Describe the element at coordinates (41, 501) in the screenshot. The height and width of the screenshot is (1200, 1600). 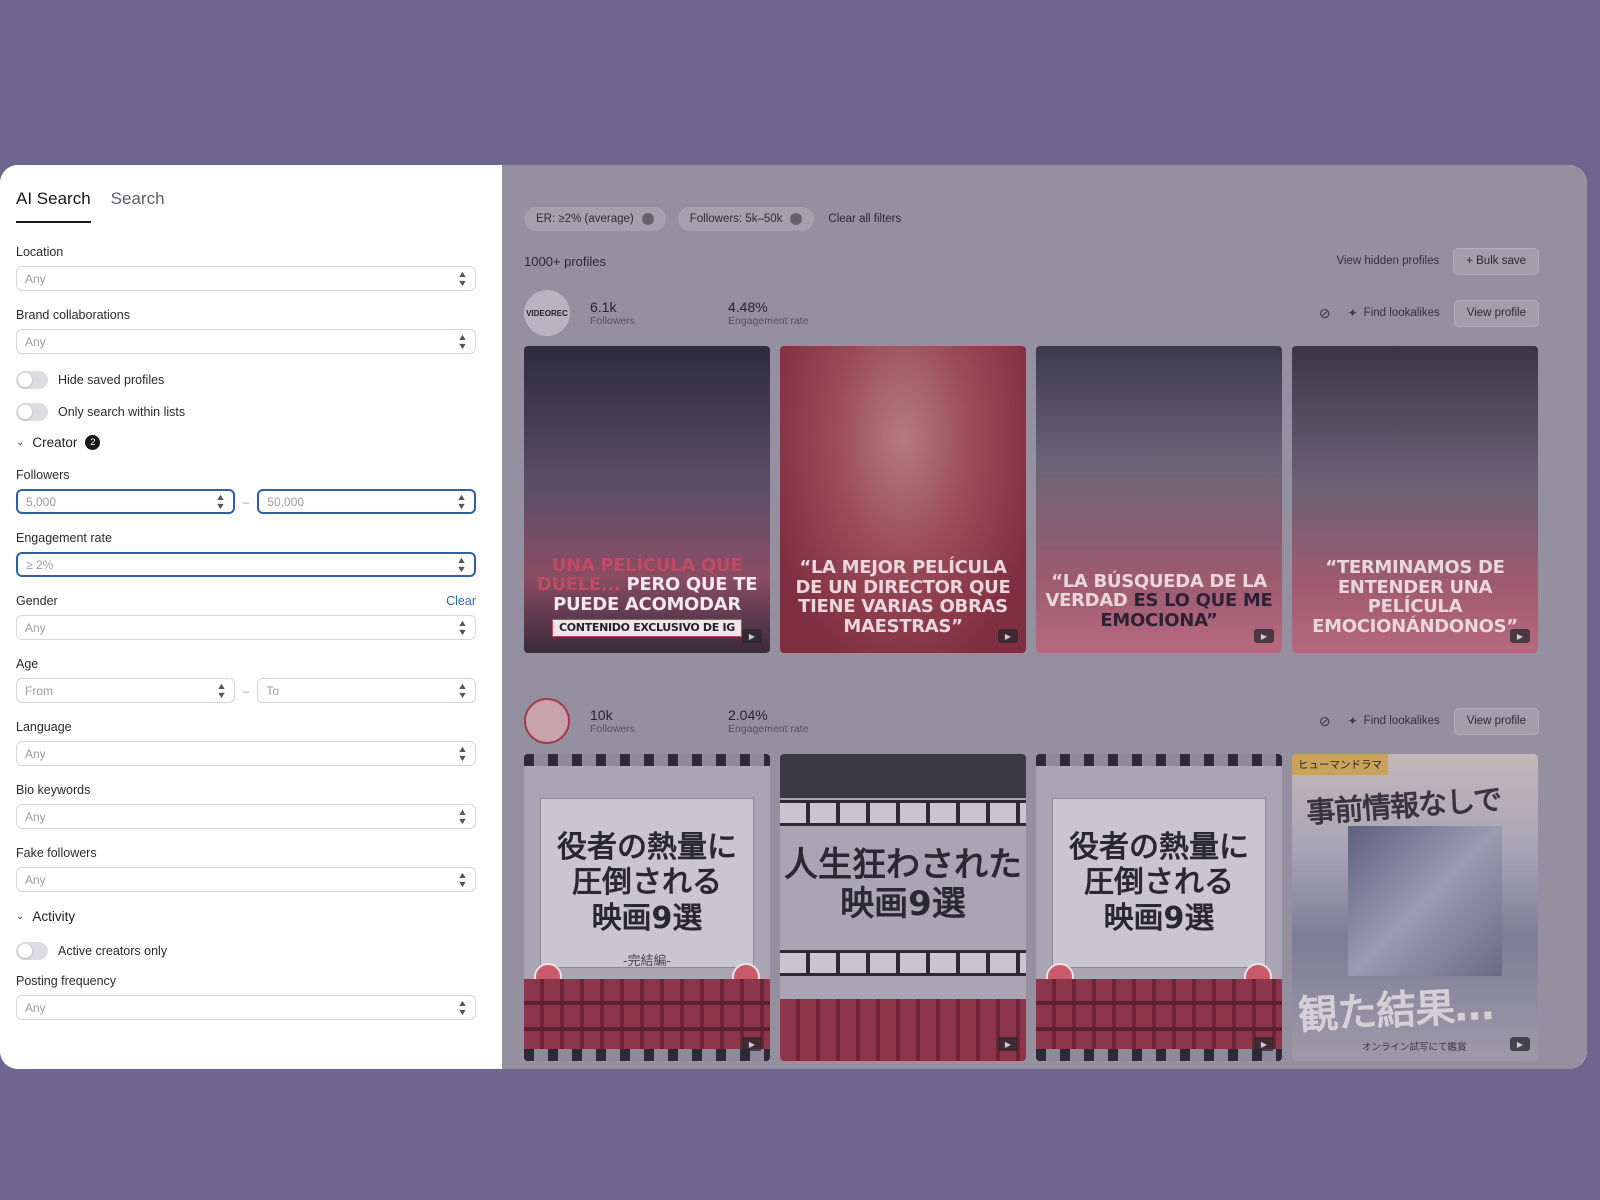
I see `followers-from-value: 5,000` at that location.